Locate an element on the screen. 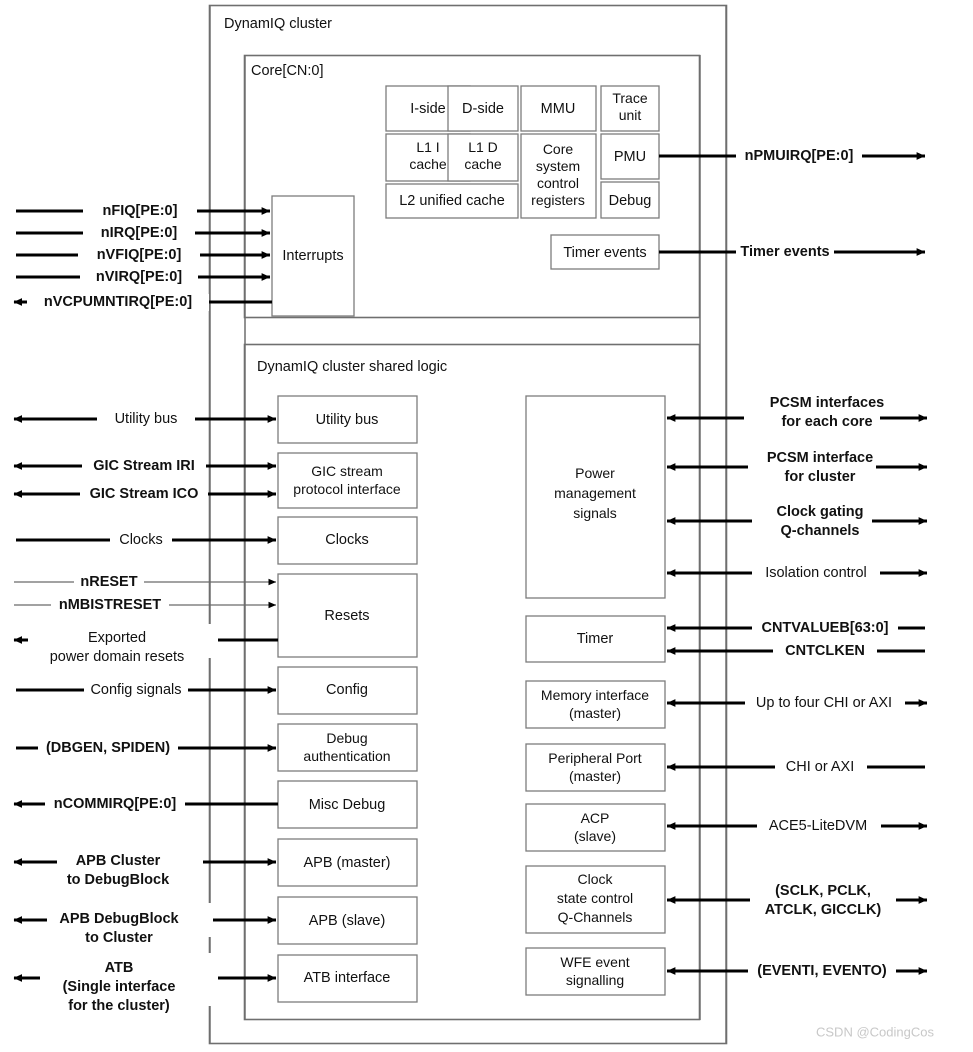 This screenshot has height=1052, width=973. signal-cntvalueb: CNTVALUEB[63:0] is located at coordinates (824, 628).